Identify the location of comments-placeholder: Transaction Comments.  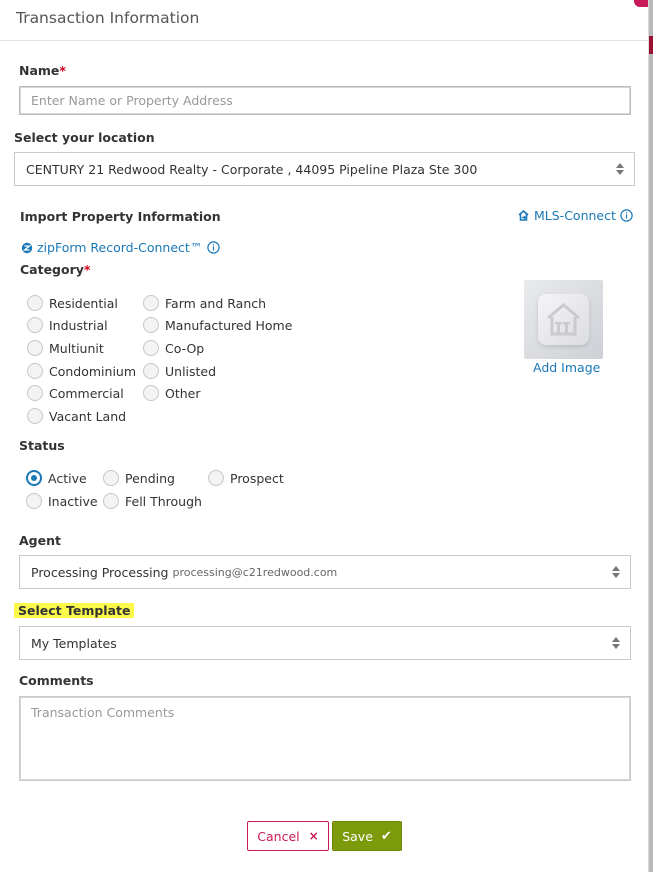
(103, 712).